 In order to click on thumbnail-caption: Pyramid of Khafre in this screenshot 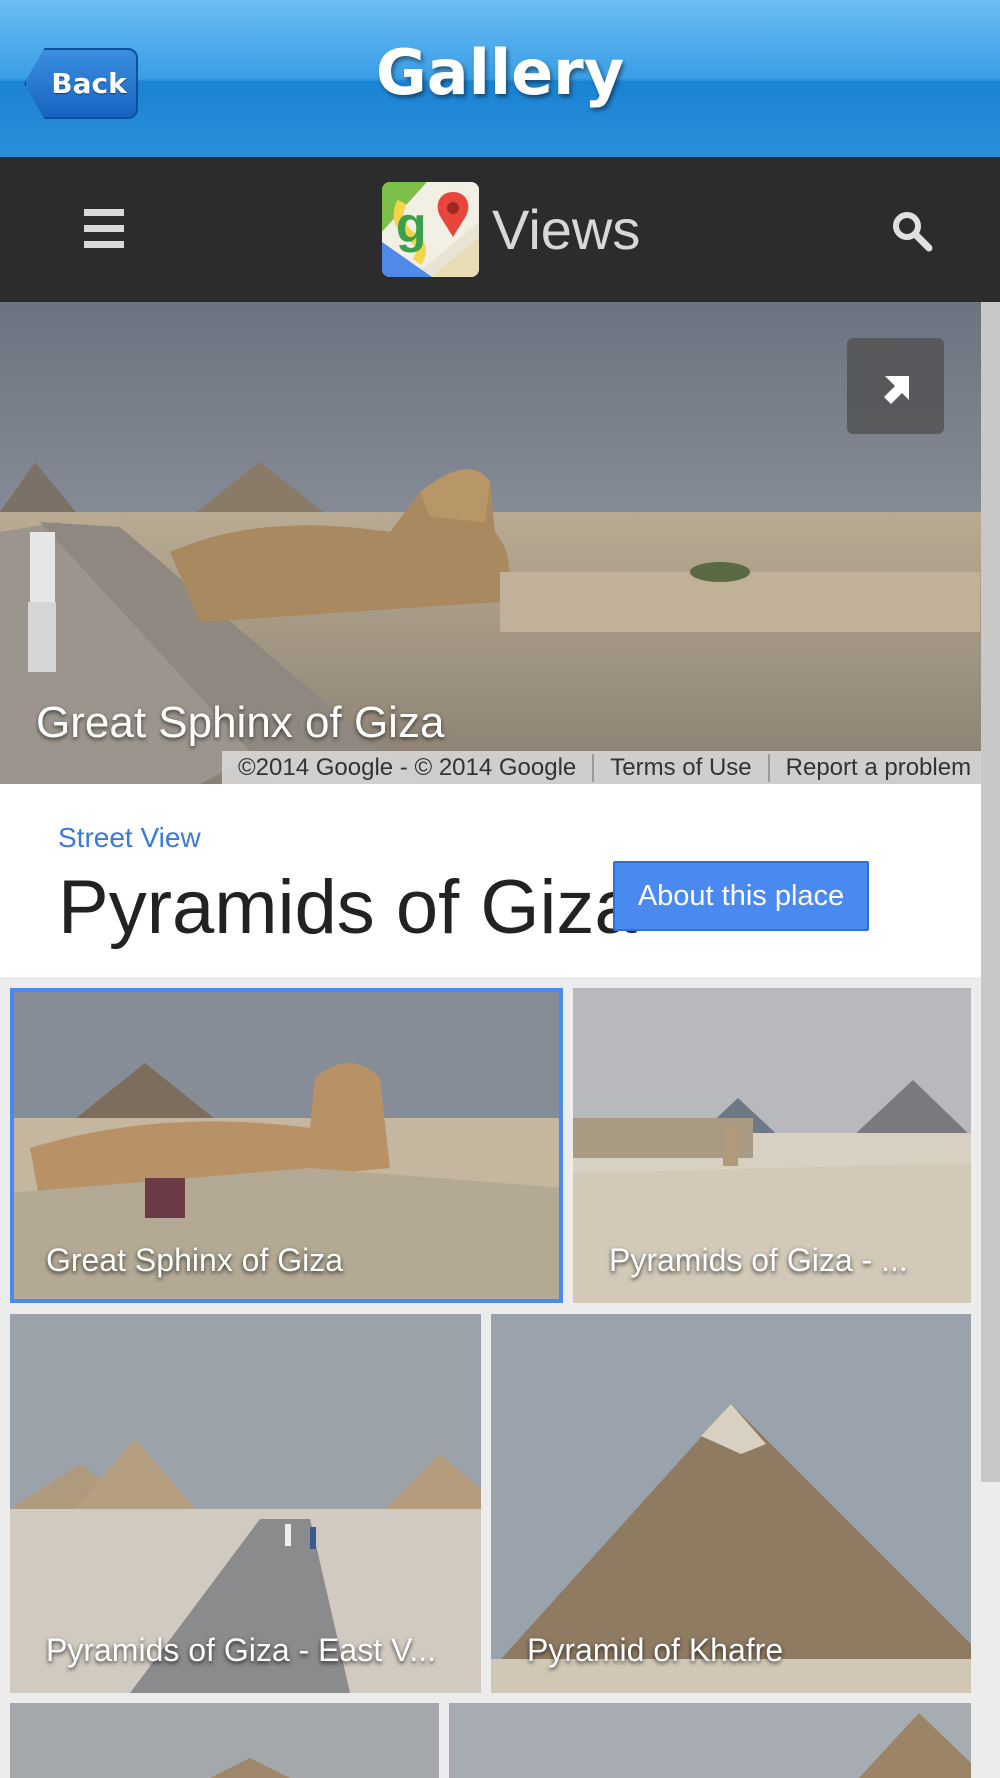, I will do `click(655, 1650)`.